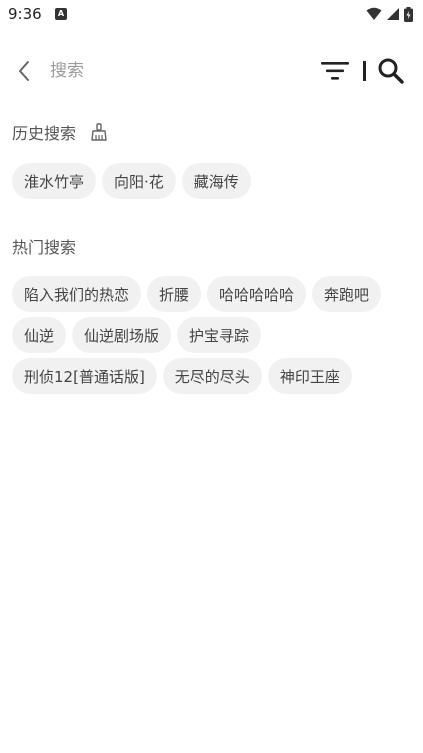 This screenshot has width=423, height=753. Describe the element at coordinates (174, 294) in the screenshot. I see `hot-chip: 折腰` at that location.